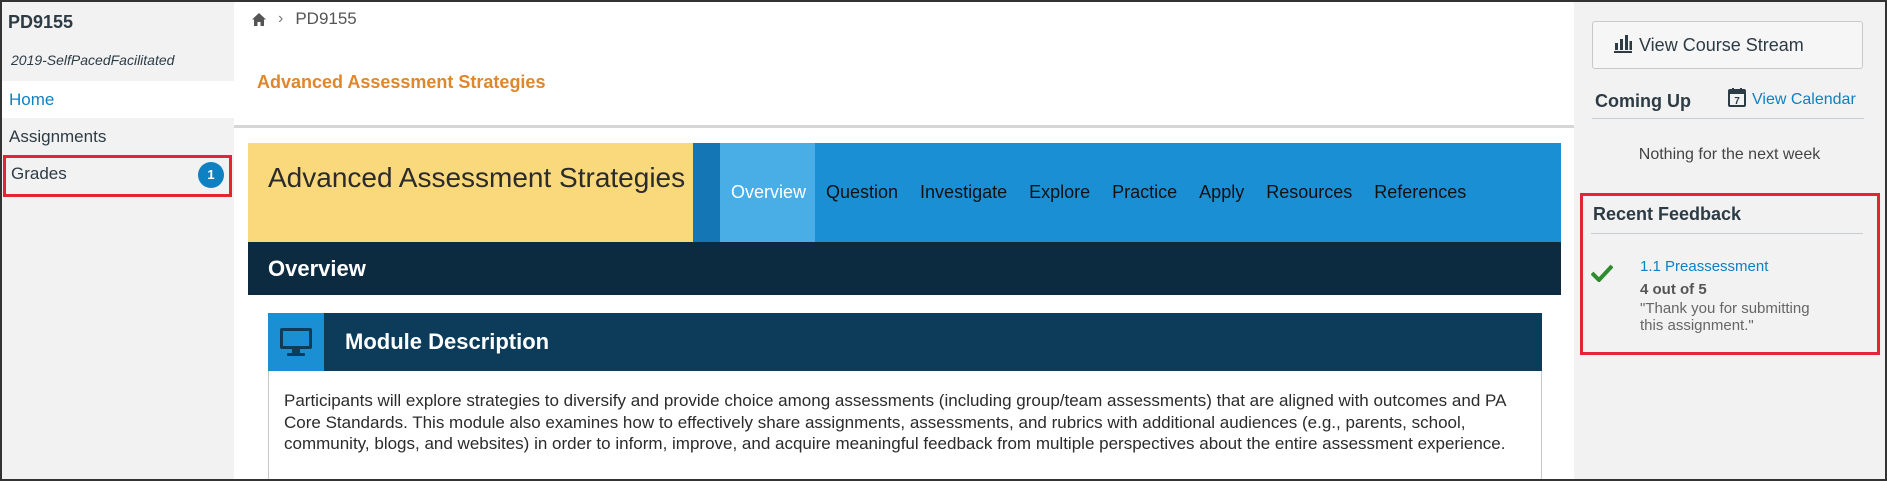 This screenshot has width=1887, height=481. What do you see at coordinates (905, 342) in the screenshot?
I see `module-description-header: Module Description` at bounding box center [905, 342].